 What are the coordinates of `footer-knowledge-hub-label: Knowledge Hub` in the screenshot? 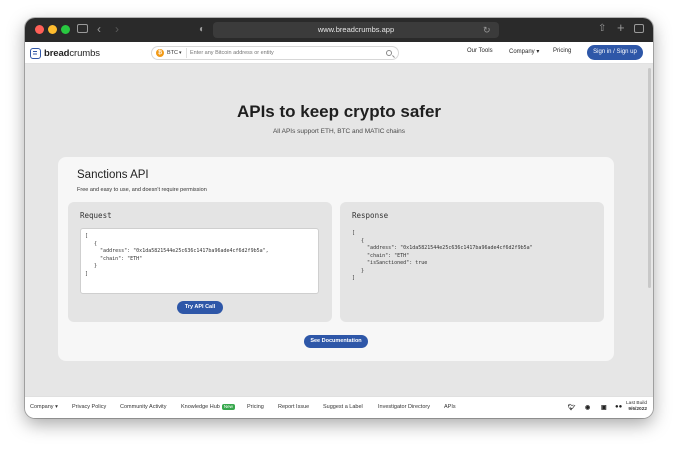 It's located at (200, 407).